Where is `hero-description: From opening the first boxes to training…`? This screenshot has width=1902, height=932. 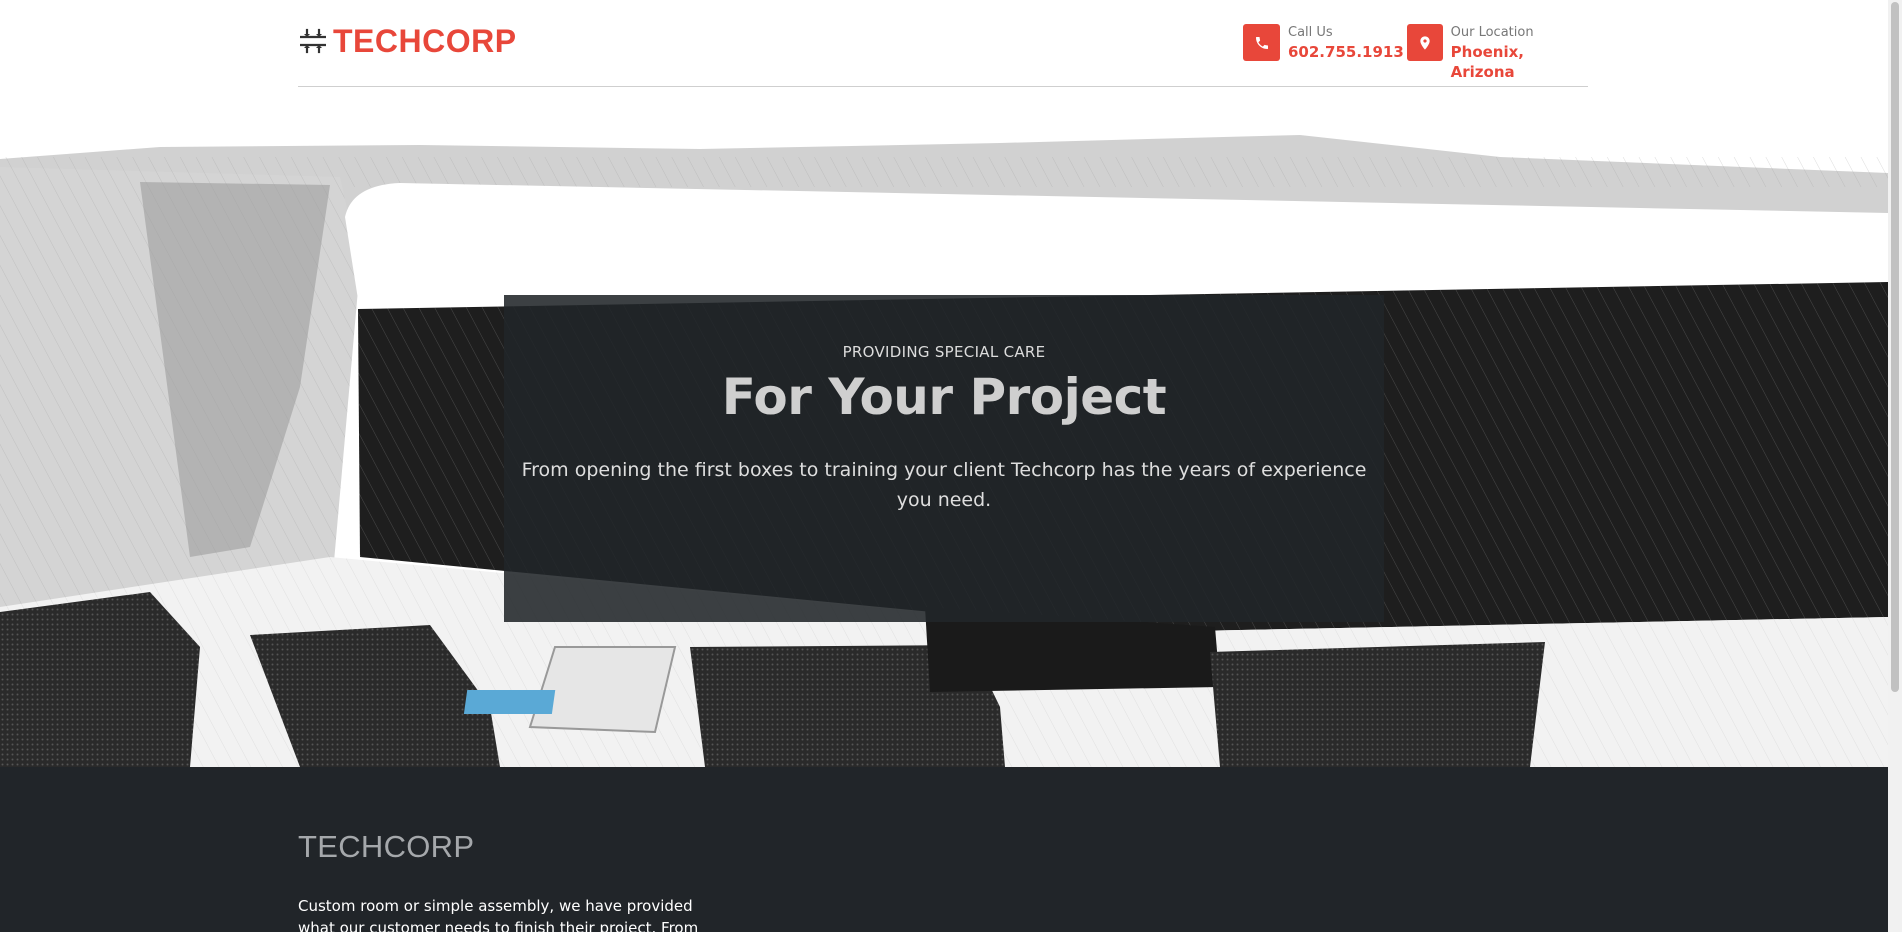 hero-description: From opening the first boxes to training… is located at coordinates (944, 485).